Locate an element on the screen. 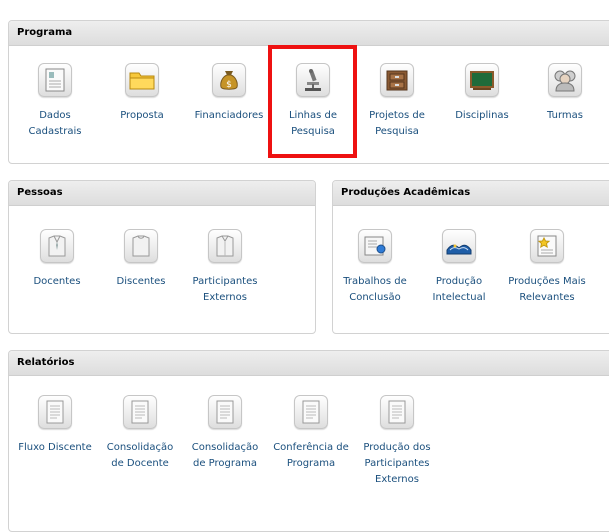 This screenshot has height=532, width=609. consolidacao-de-programa-link: Consolidação de Programa is located at coordinates (225, 433).